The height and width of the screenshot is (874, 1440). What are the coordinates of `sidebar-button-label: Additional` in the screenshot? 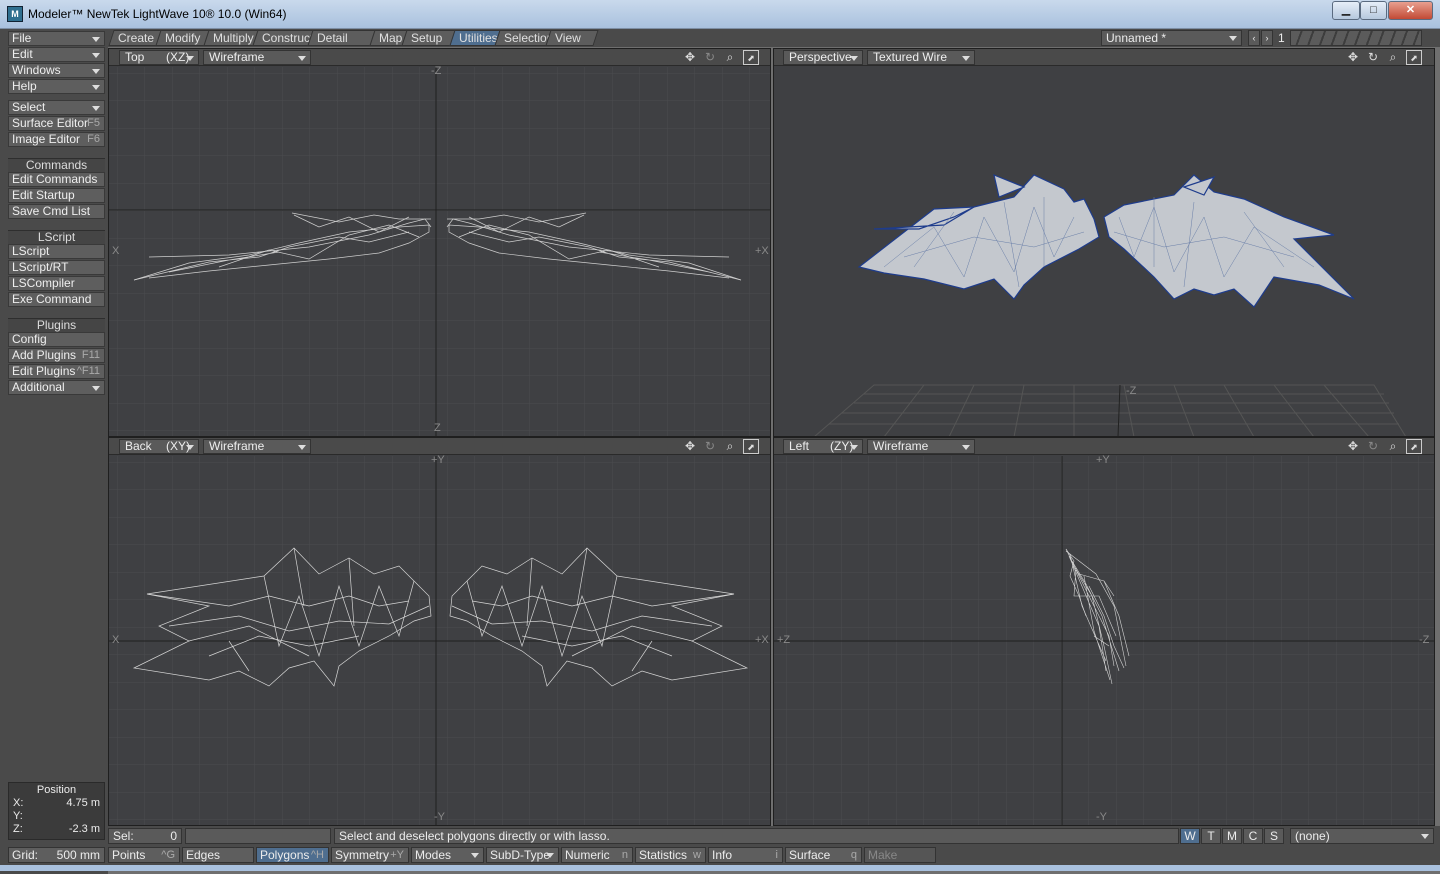 It's located at (38, 387).